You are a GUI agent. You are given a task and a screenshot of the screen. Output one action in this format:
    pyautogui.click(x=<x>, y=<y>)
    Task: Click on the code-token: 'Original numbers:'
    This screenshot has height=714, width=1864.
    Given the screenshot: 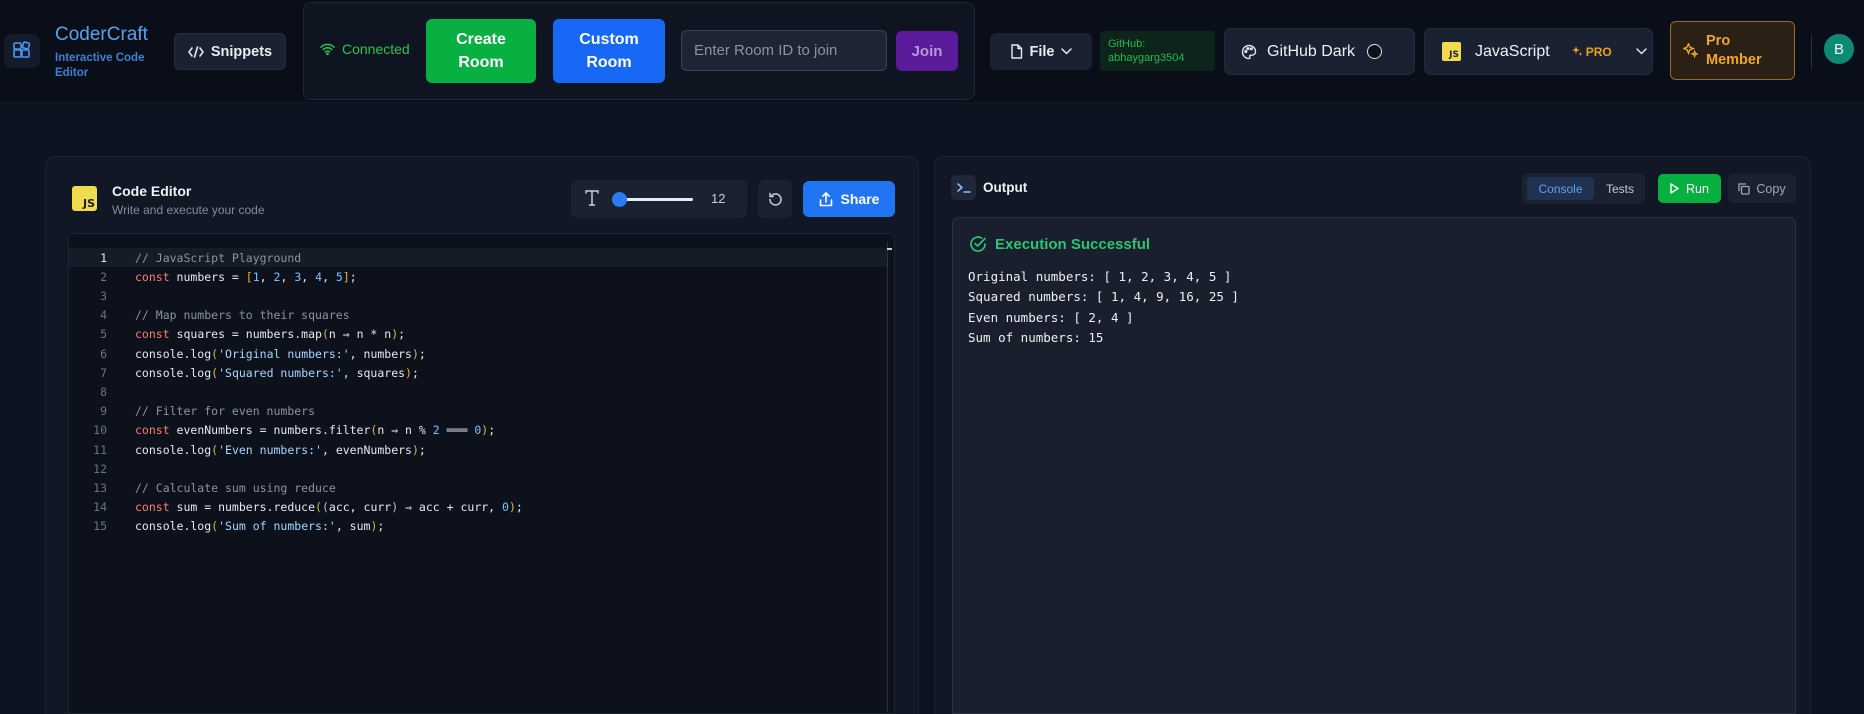 What is the action you would take?
    pyautogui.click(x=284, y=353)
    